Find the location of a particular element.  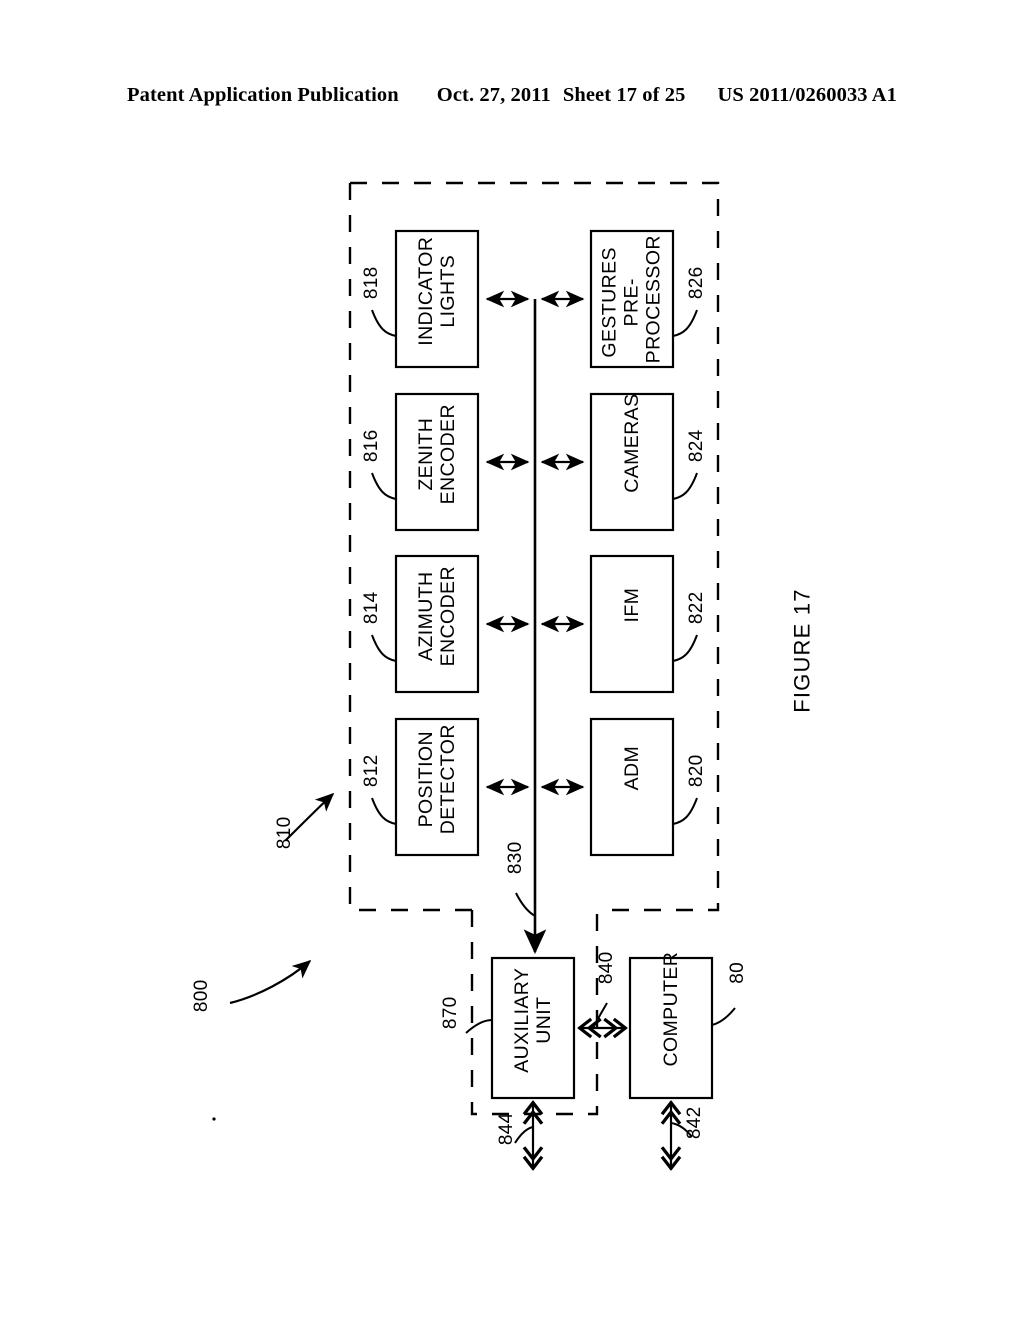

box-auxiliary-unit-outline is located at coordinates (533, 1028).